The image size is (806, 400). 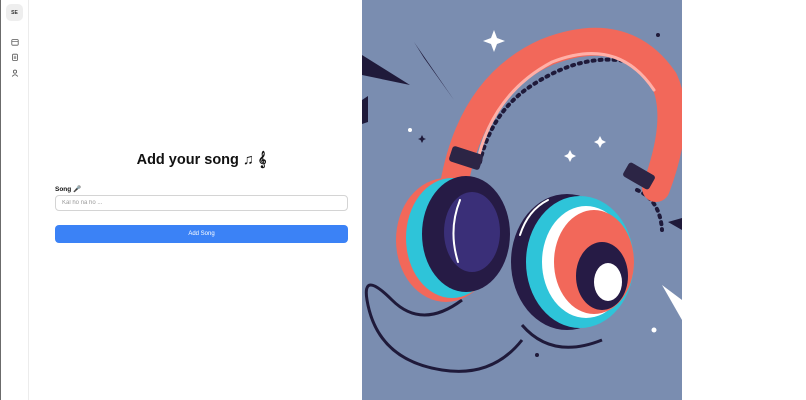 I want to click on user-icon, so click(x=14, y=72).